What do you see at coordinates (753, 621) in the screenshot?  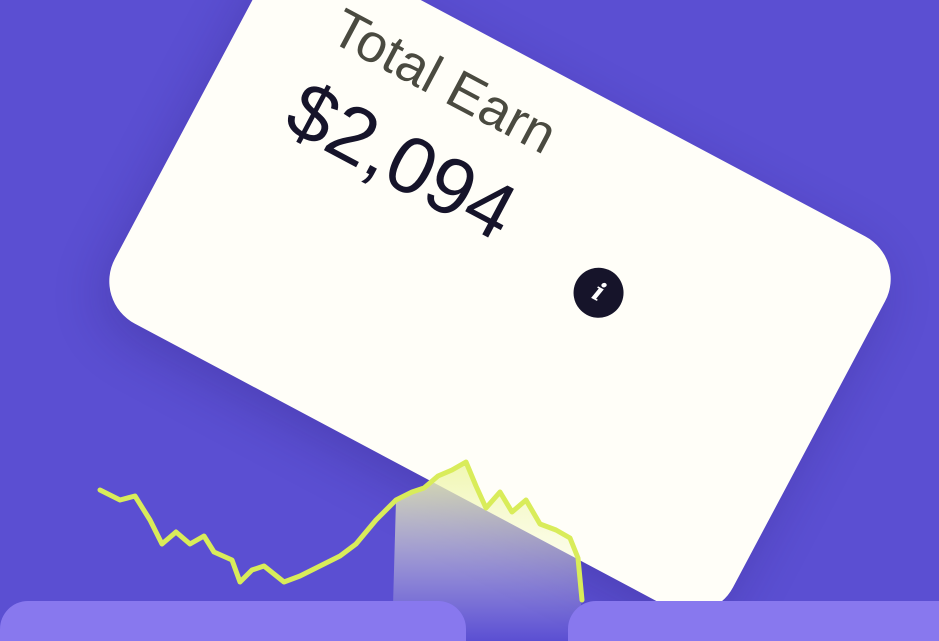 I see `bottom-panel-right` at bounding box center [753, 621].